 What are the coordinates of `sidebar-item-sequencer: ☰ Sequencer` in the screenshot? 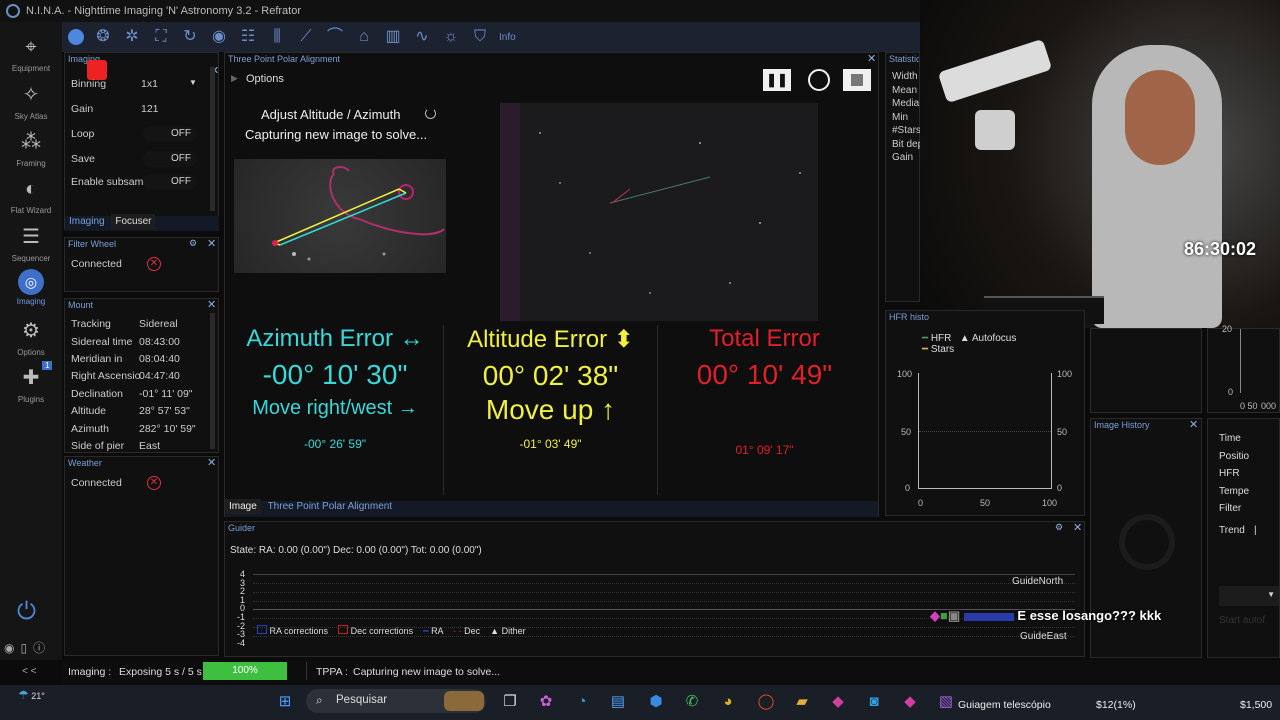 It's located at (31, 242).